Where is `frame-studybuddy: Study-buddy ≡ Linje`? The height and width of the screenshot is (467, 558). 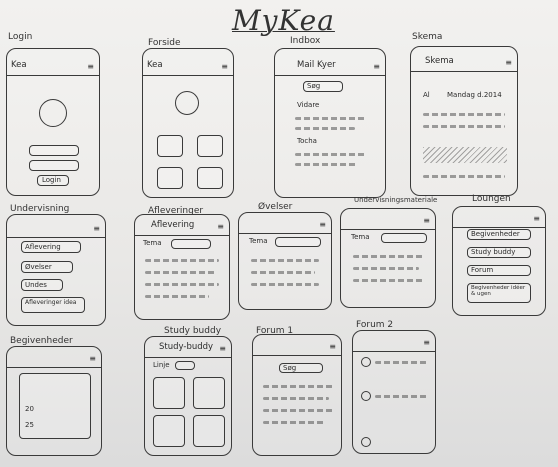
frame-studybuddy: Study-buddy ≡ Linje is located at coordinates (188, 396).